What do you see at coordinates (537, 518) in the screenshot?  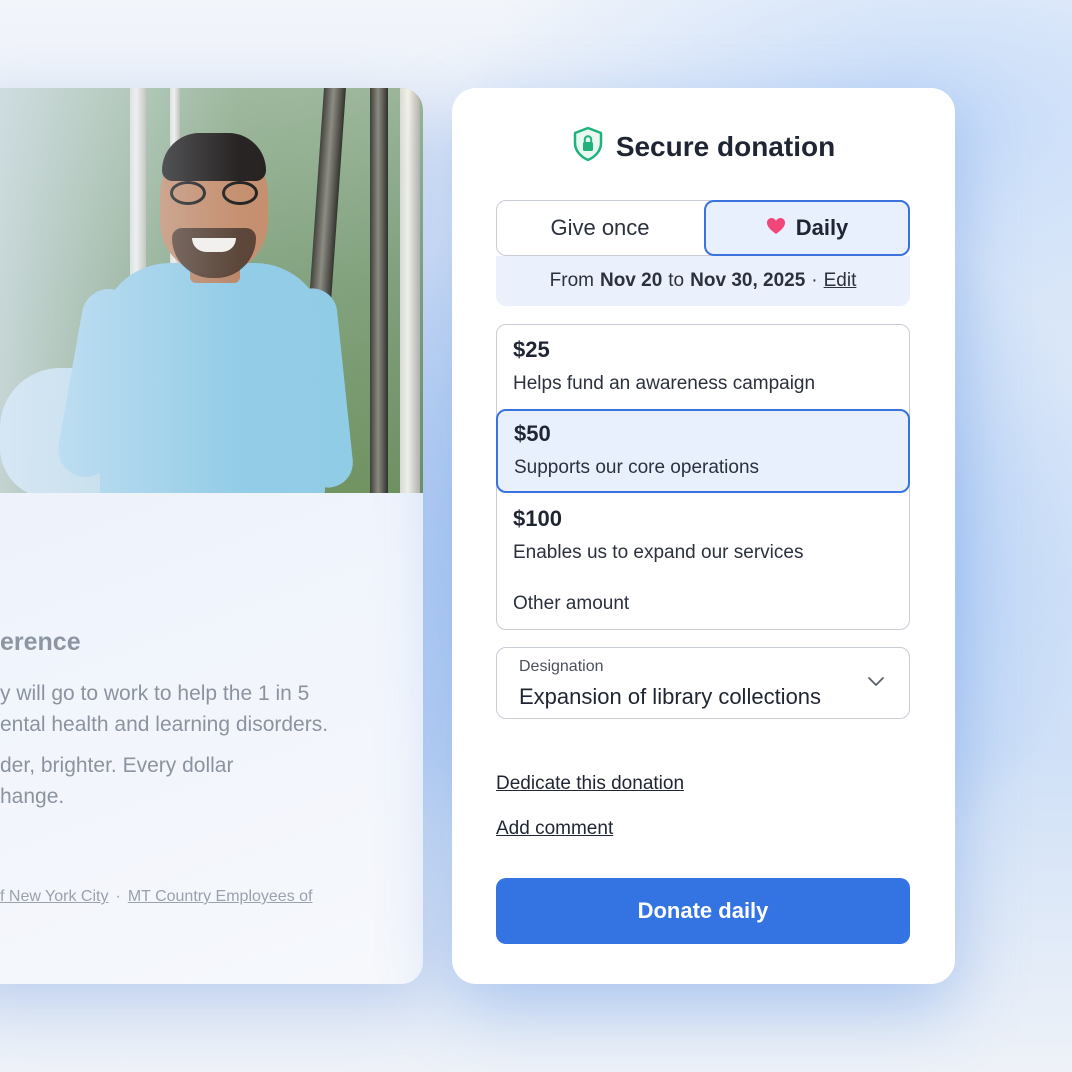 I see `amount-value: $100` at bounding box center [537, 518].